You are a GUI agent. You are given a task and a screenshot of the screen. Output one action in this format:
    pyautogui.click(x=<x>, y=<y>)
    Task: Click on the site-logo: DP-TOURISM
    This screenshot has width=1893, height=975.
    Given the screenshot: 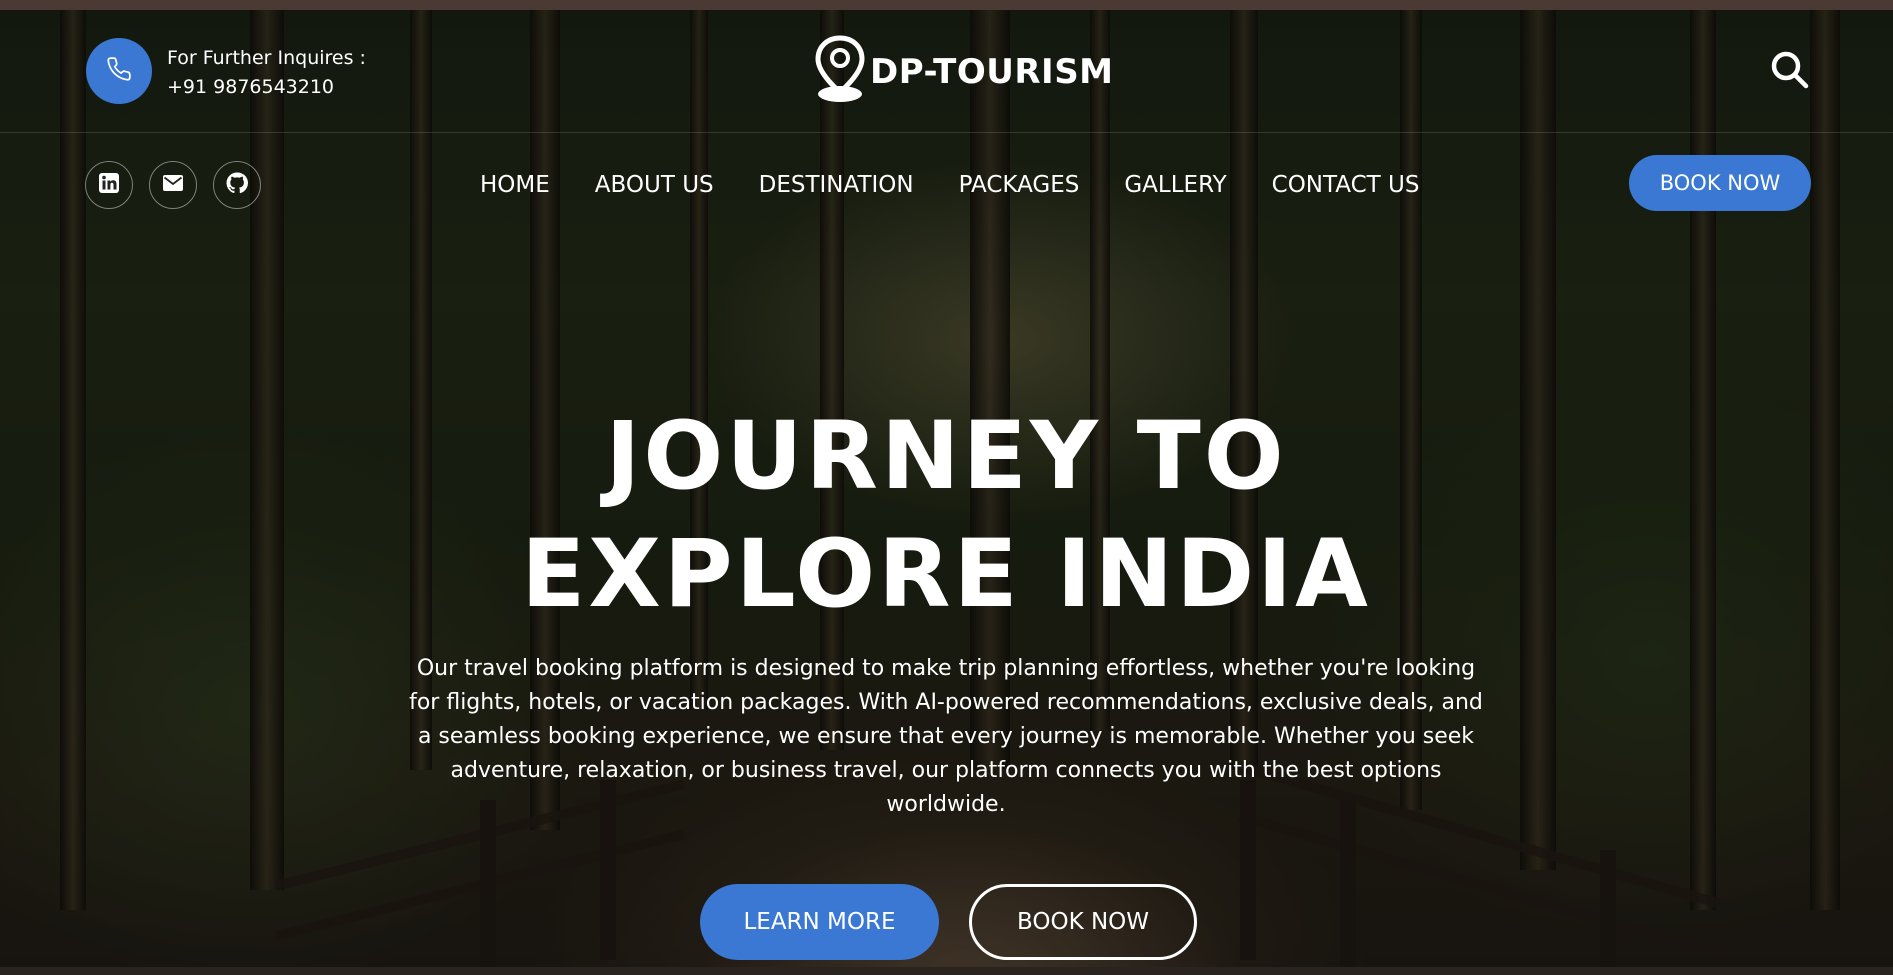 What is the action you would take?
    pyautogui.click(x=963, y=72)
    